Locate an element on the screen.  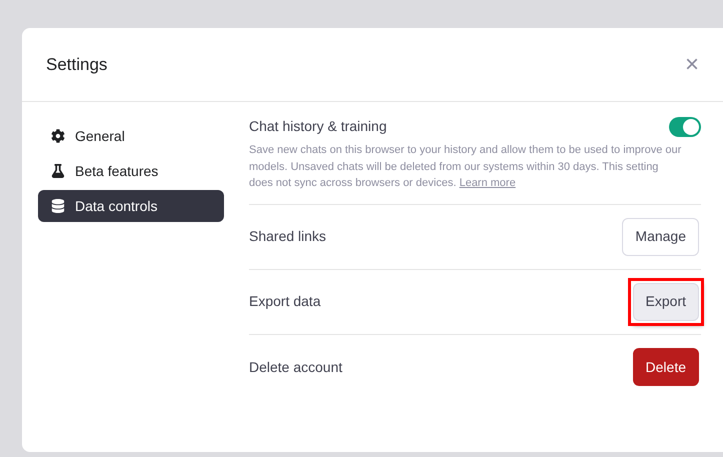
action-button: Manage is located at coordinates (660, 237).